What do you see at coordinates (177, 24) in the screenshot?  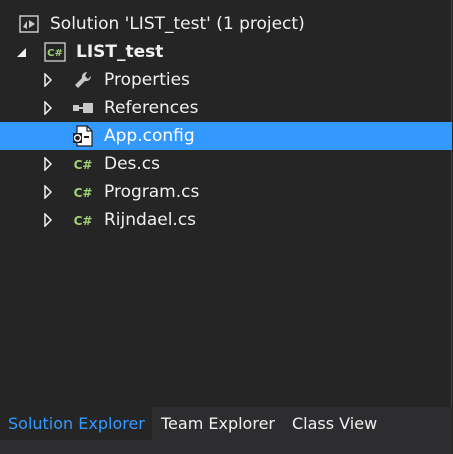 I see `solution-label: Solution 'LIST_test' (1 project)` at bounding box center [177, 24].